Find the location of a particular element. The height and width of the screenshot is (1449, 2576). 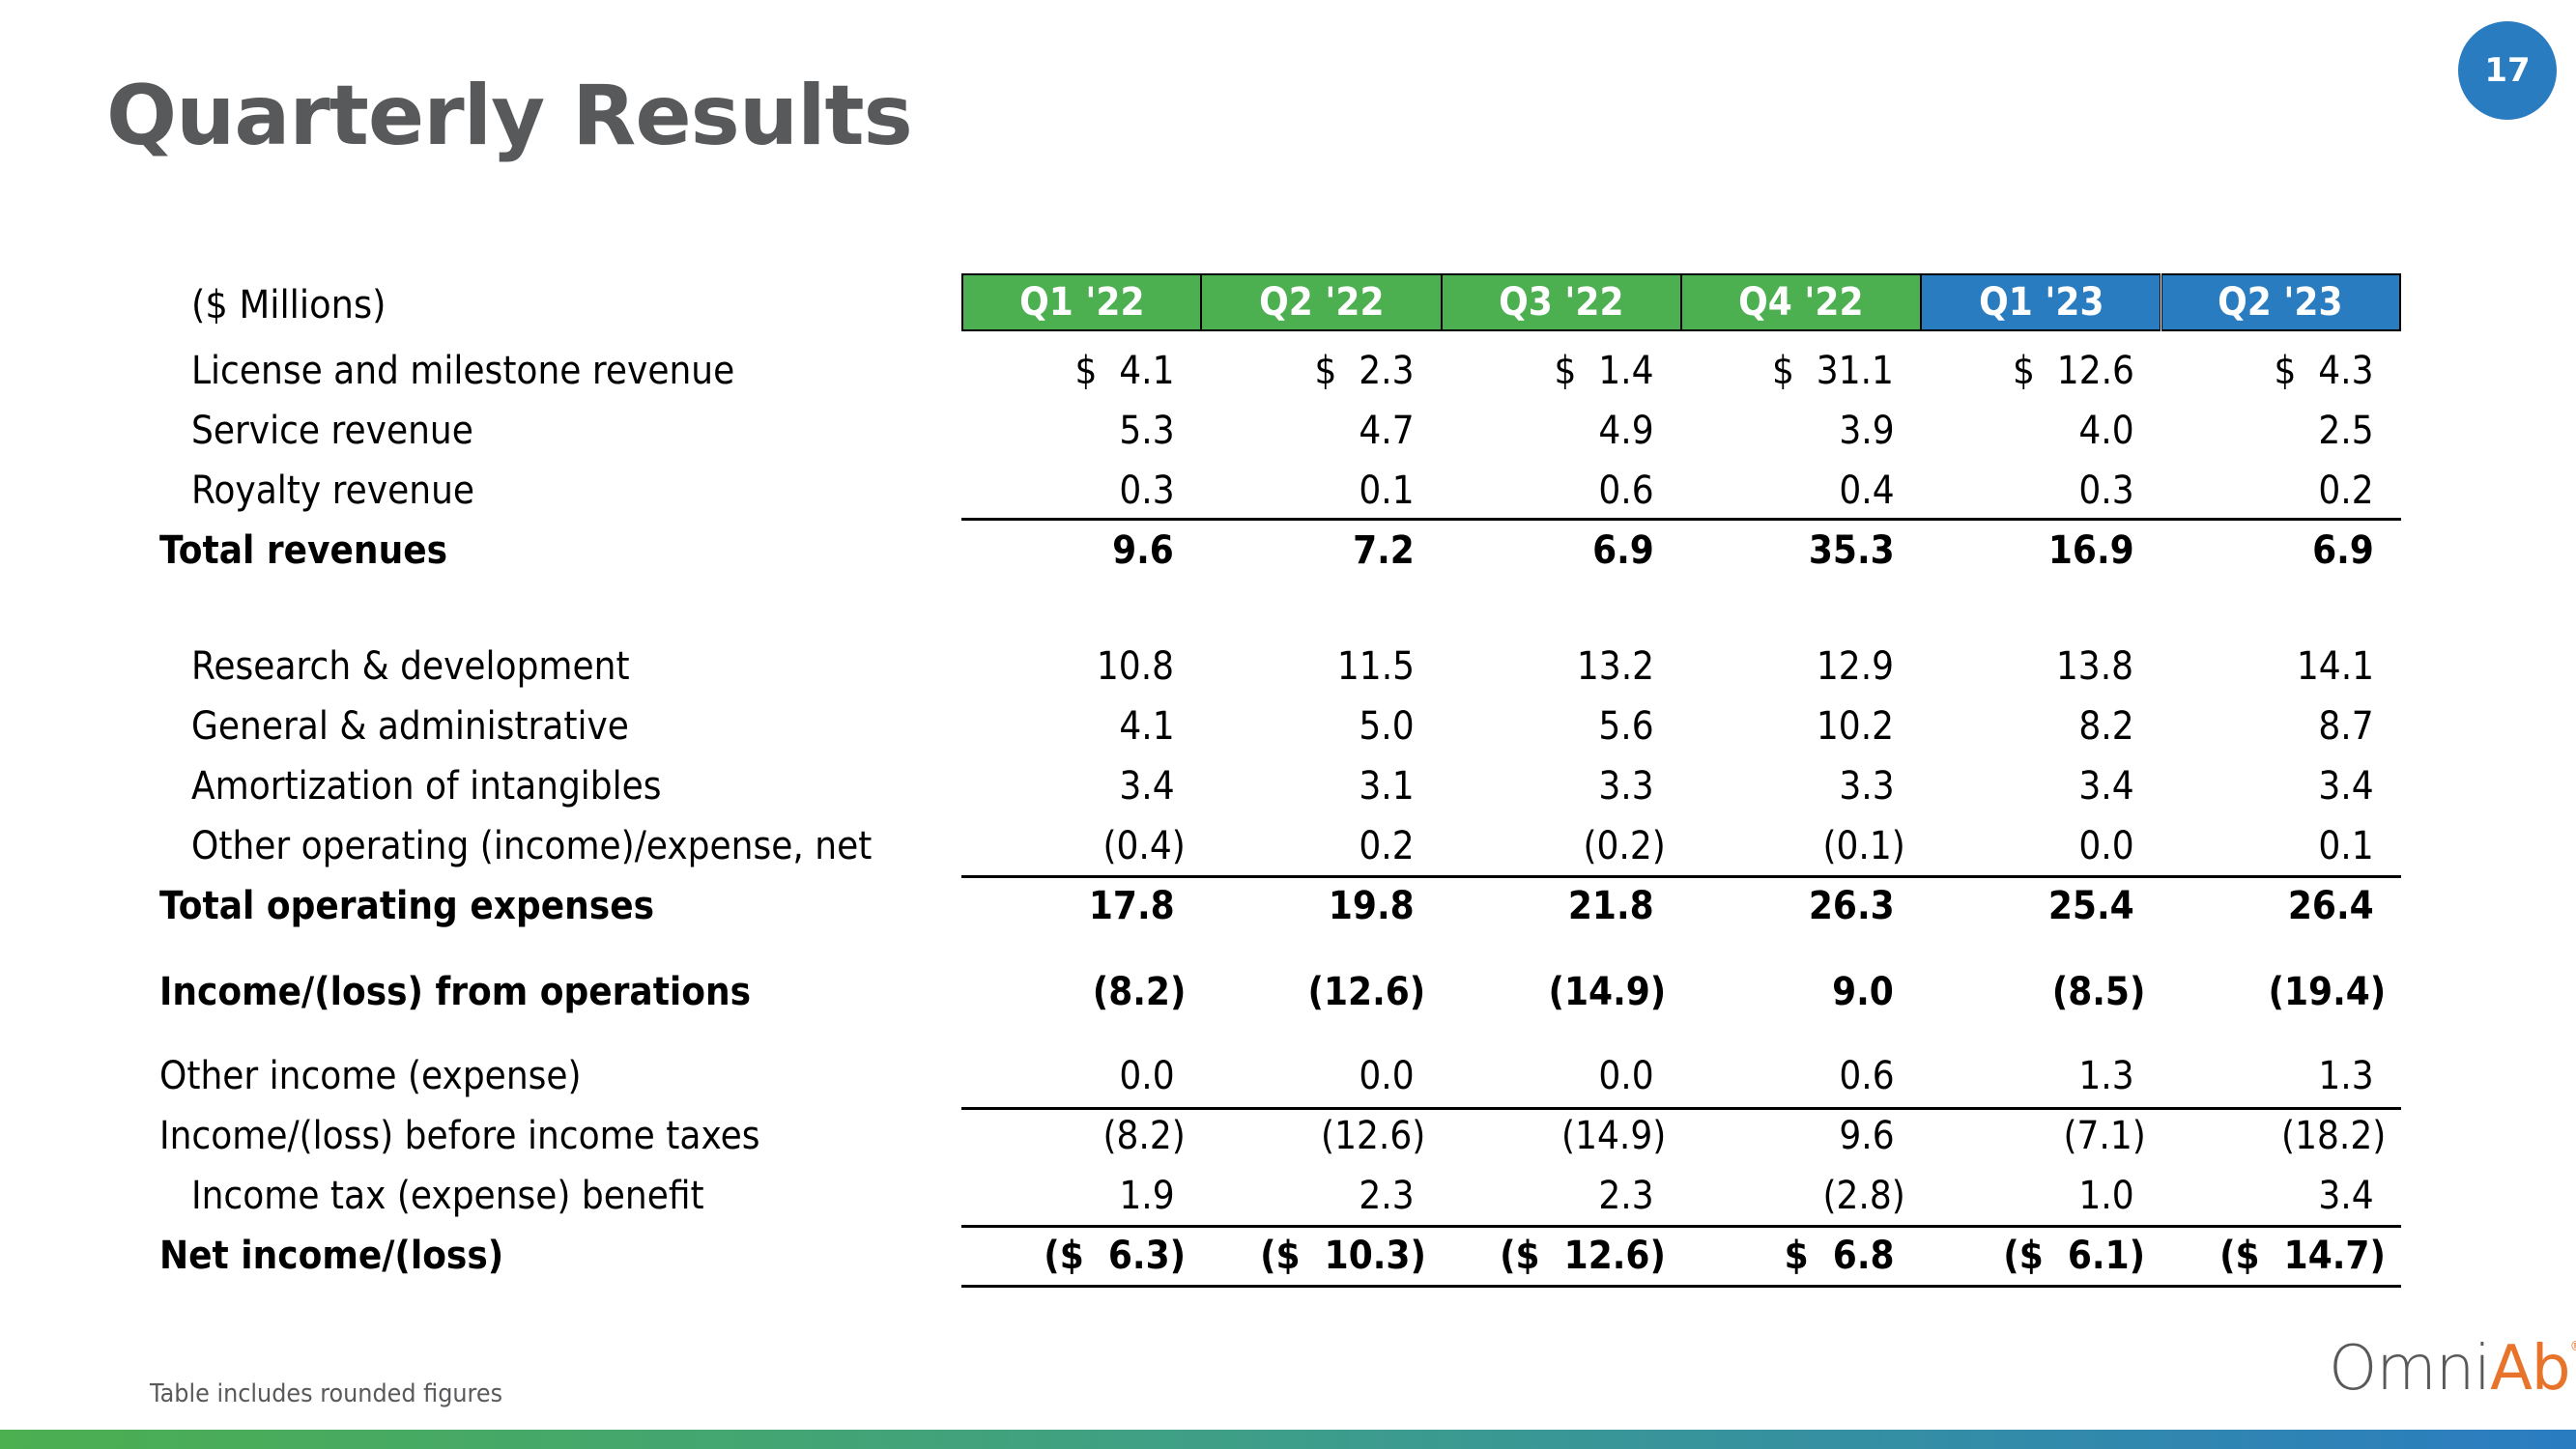

table-cell: 4.7 is located at coordinates (1387, 431).